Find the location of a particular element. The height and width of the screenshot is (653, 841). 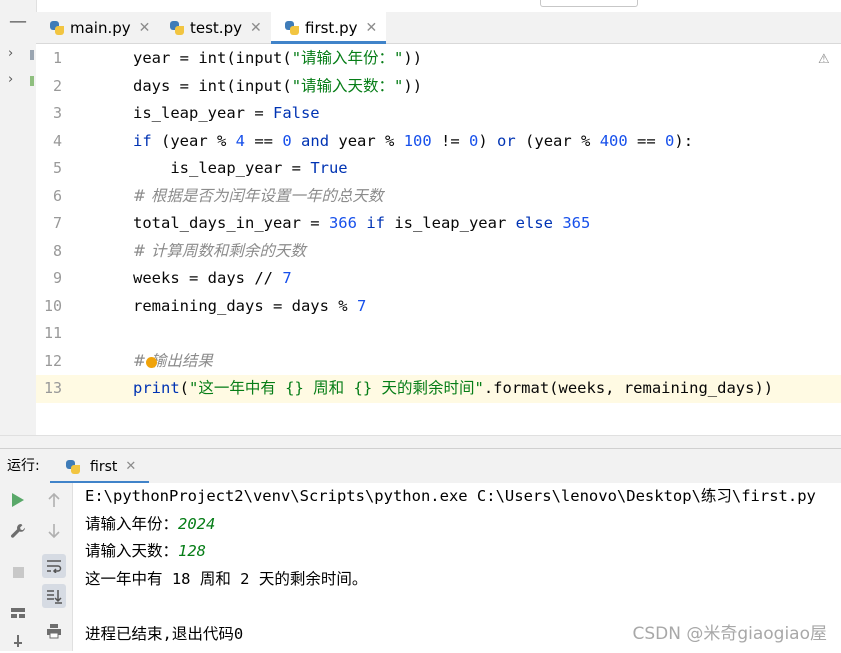

code-token: 366 is located at coordinates (342, 223).